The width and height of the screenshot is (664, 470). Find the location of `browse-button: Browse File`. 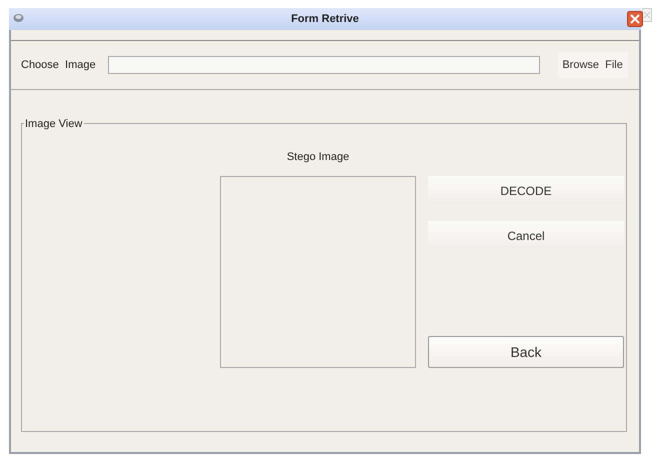

browse-button: Browse File is located at coordinates (593, 65).